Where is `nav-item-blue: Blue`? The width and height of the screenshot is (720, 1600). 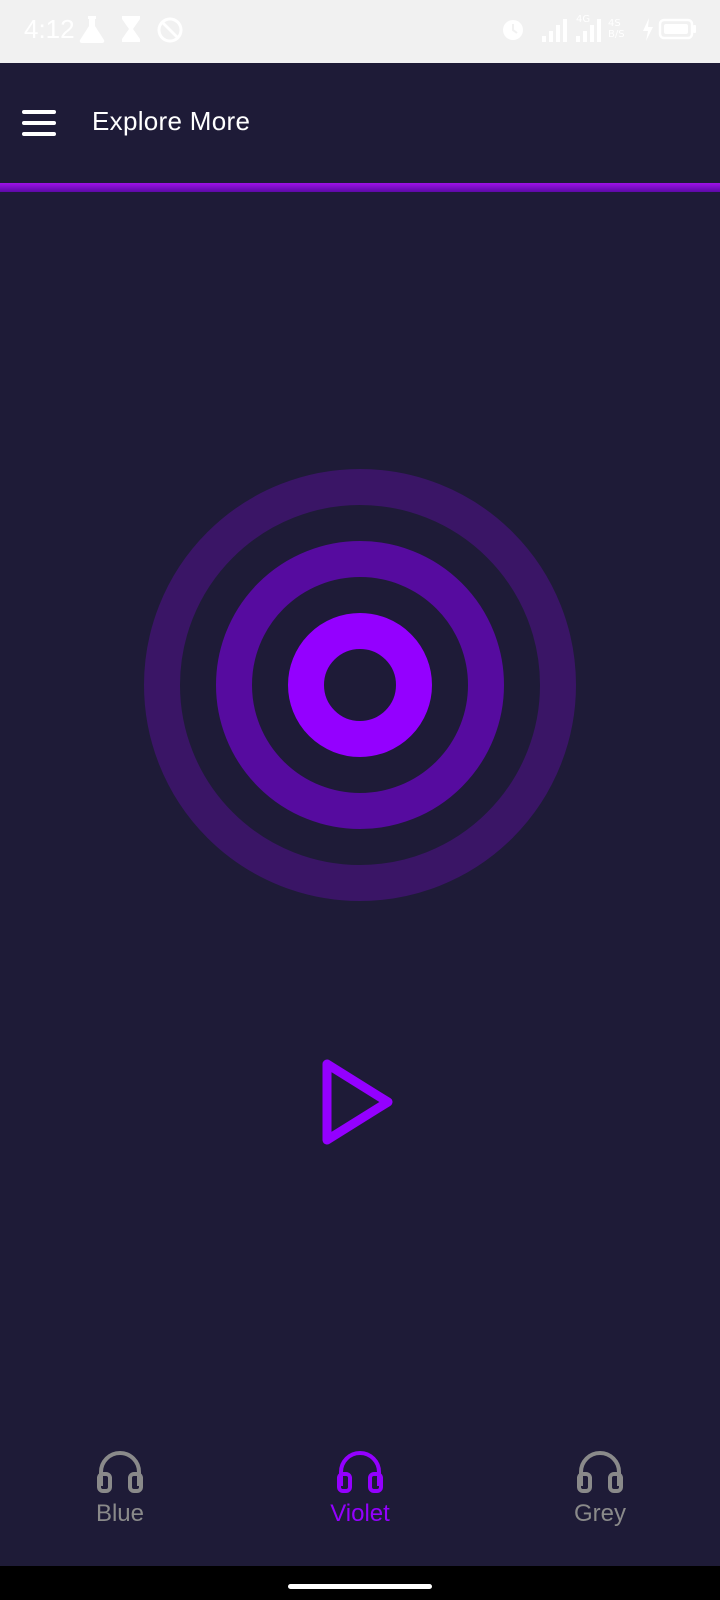 nav-item-blue: Blue is located at coordinates (120, 1490).